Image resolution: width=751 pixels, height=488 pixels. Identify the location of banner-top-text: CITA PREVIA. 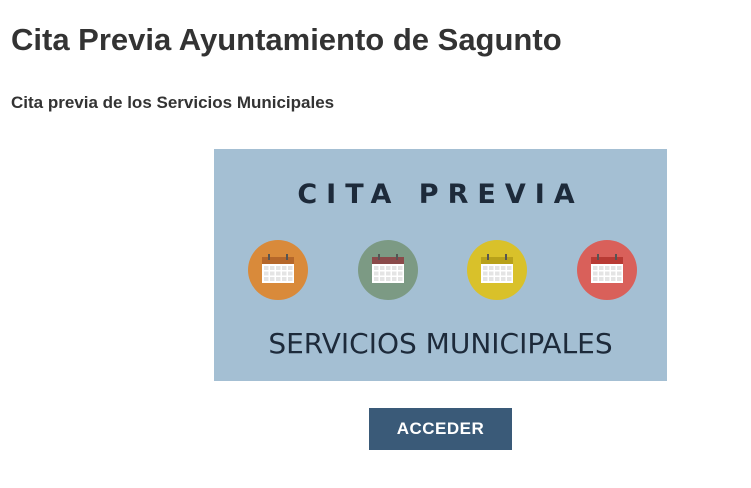
(440, 194).